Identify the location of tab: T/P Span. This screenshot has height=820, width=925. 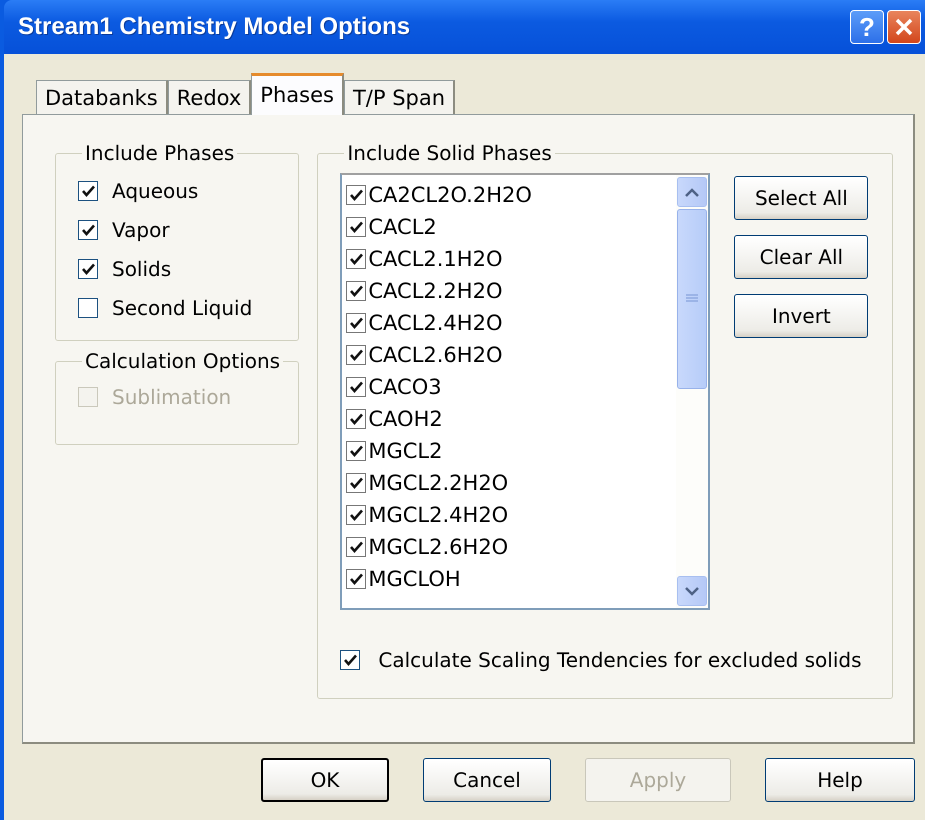
(400, 97).